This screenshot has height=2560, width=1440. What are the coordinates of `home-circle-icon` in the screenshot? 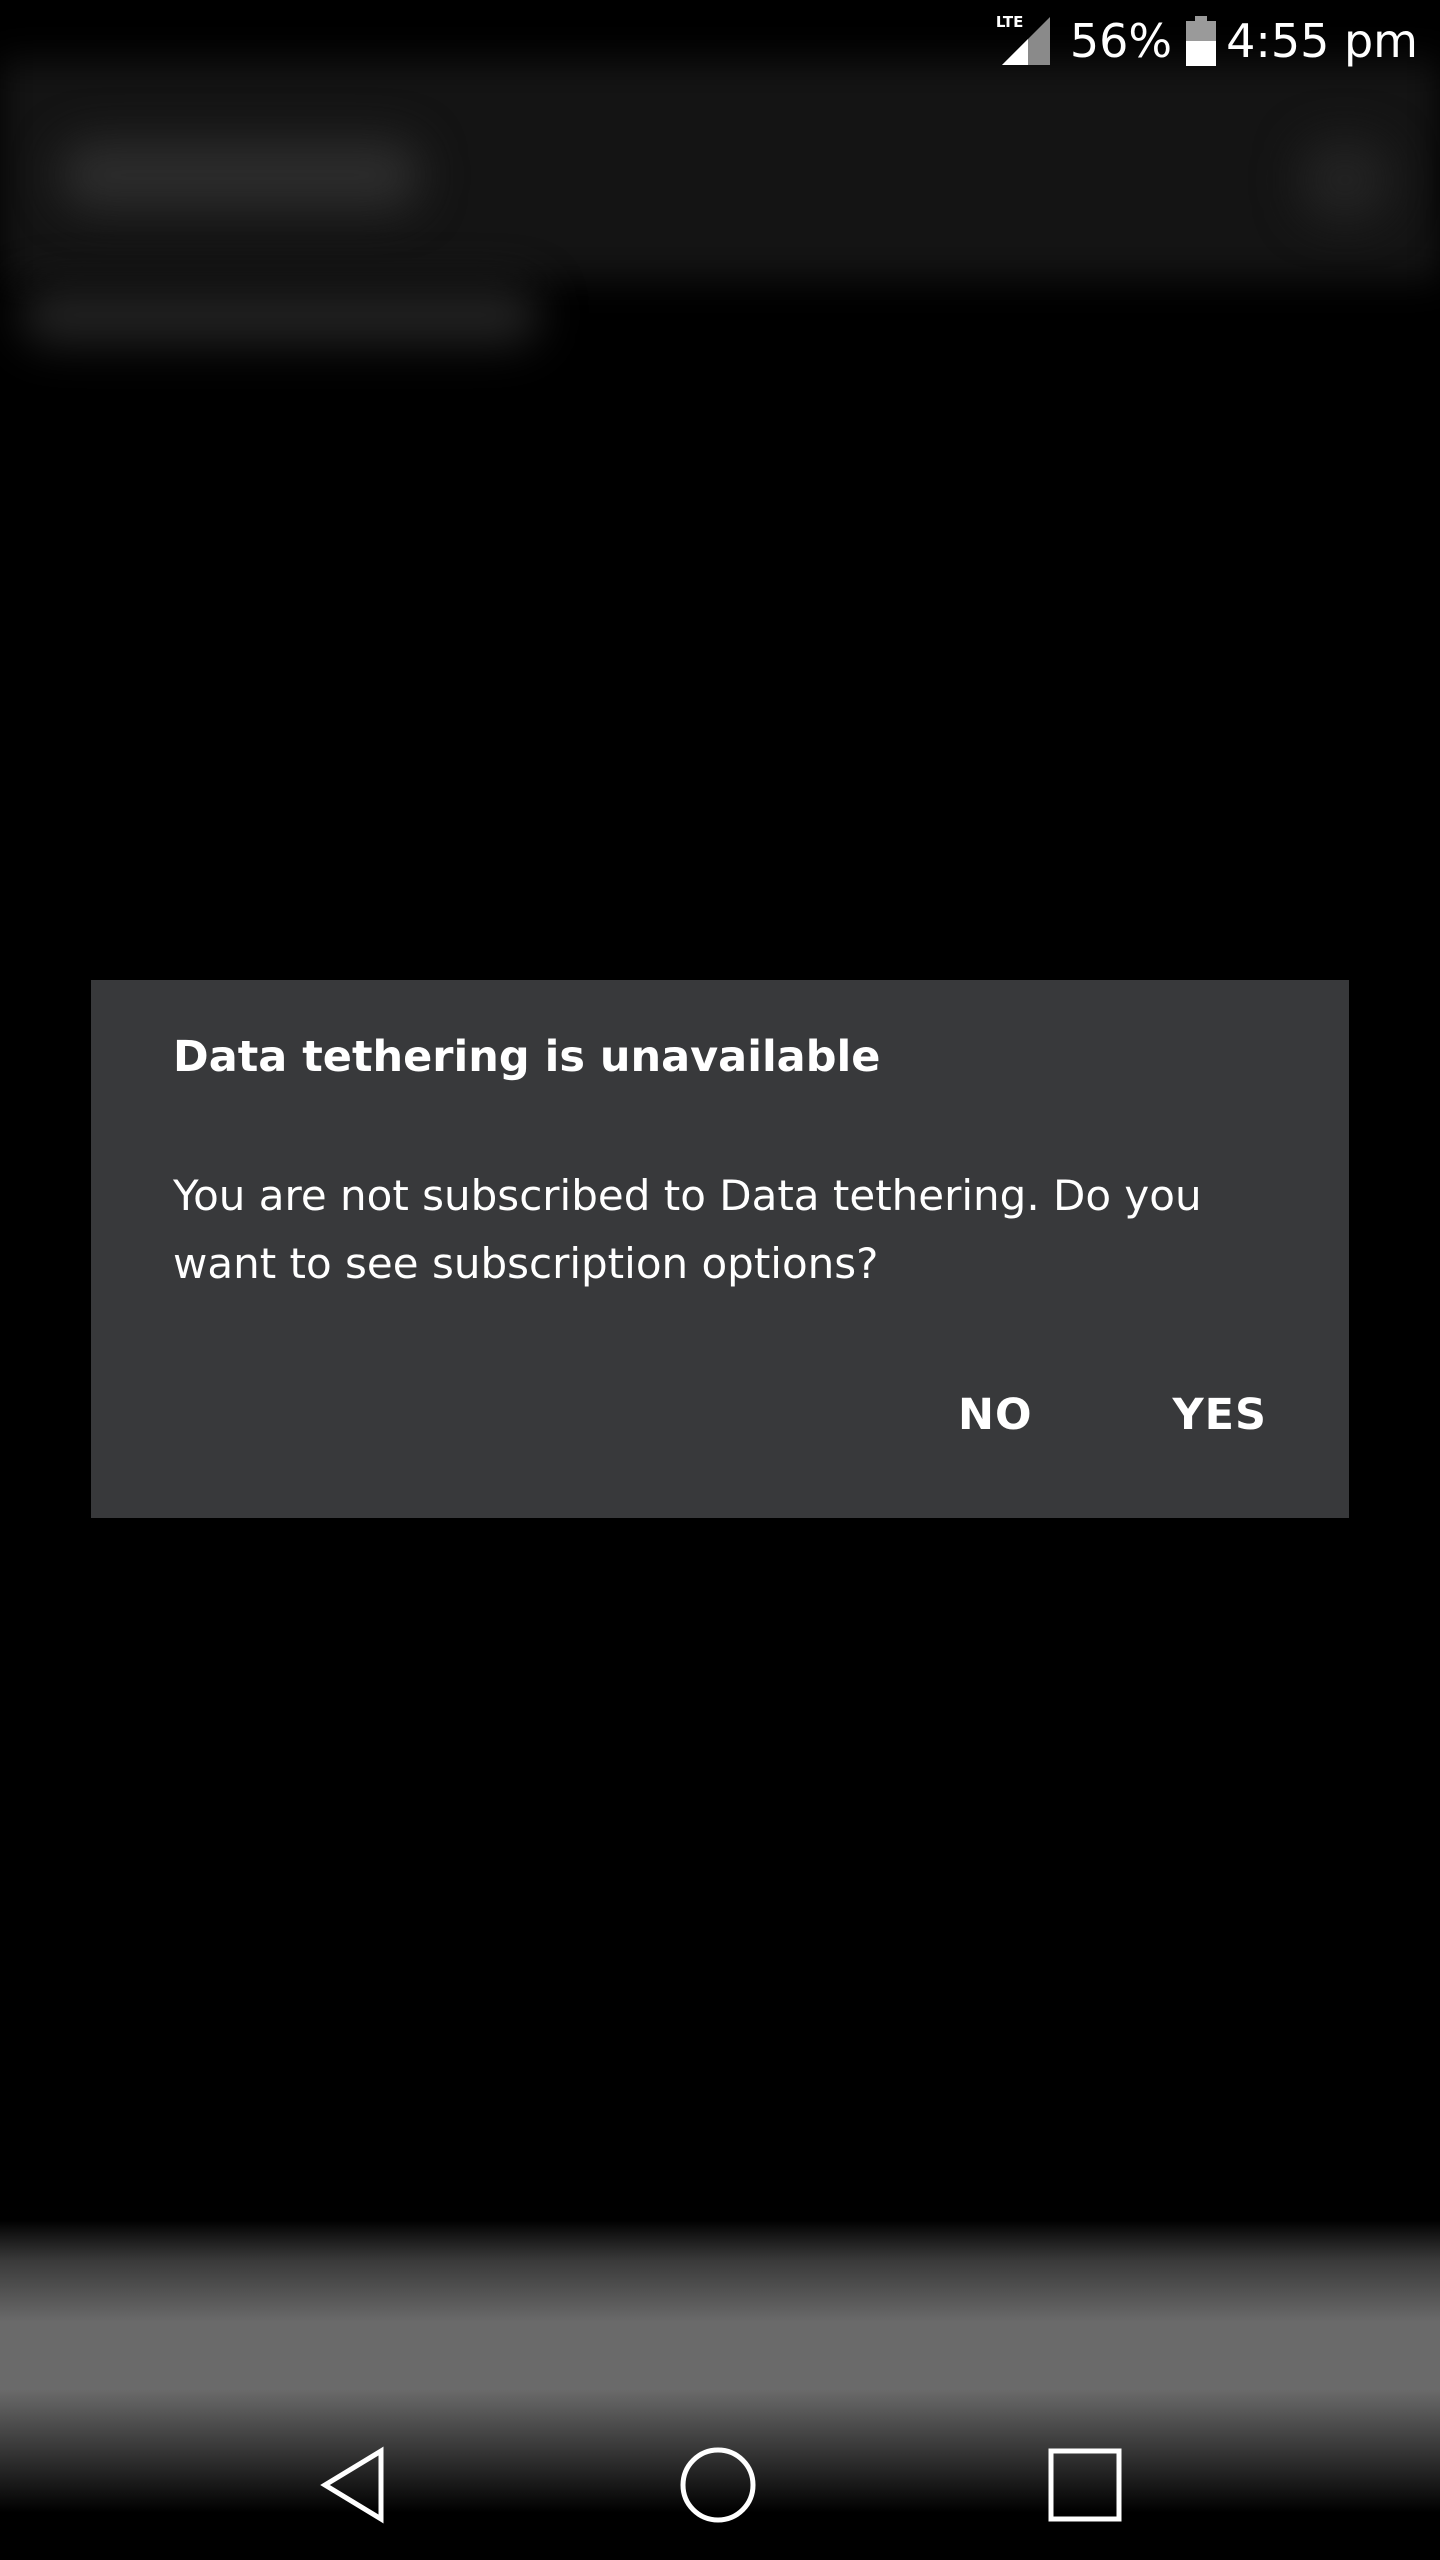 It's located at (718, 2485).